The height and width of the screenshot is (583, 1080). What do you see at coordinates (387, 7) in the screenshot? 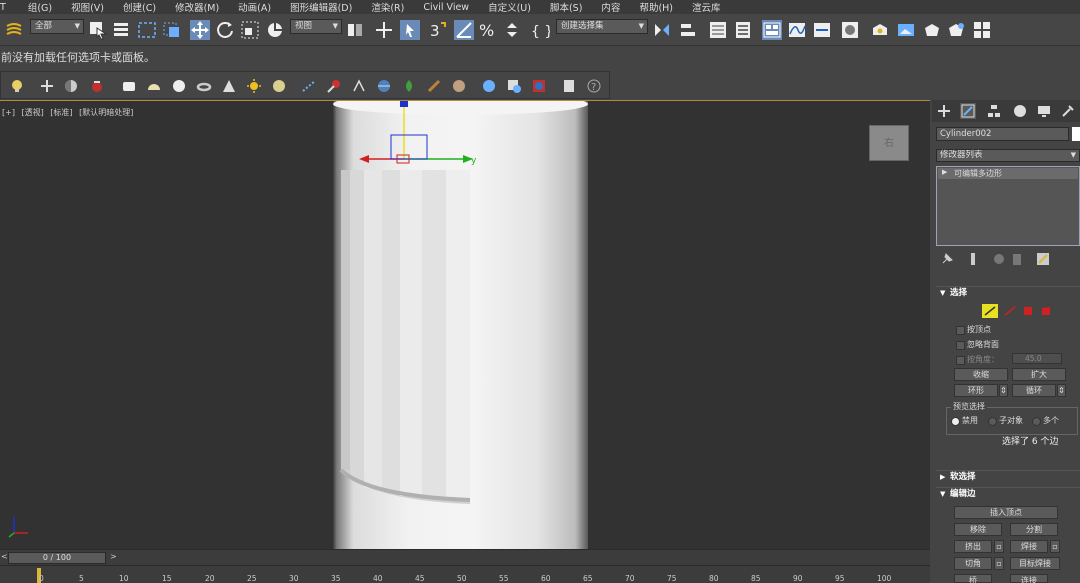
I see `menu-item-rendering: 渲染(R)` at bounding box center [387, 7].